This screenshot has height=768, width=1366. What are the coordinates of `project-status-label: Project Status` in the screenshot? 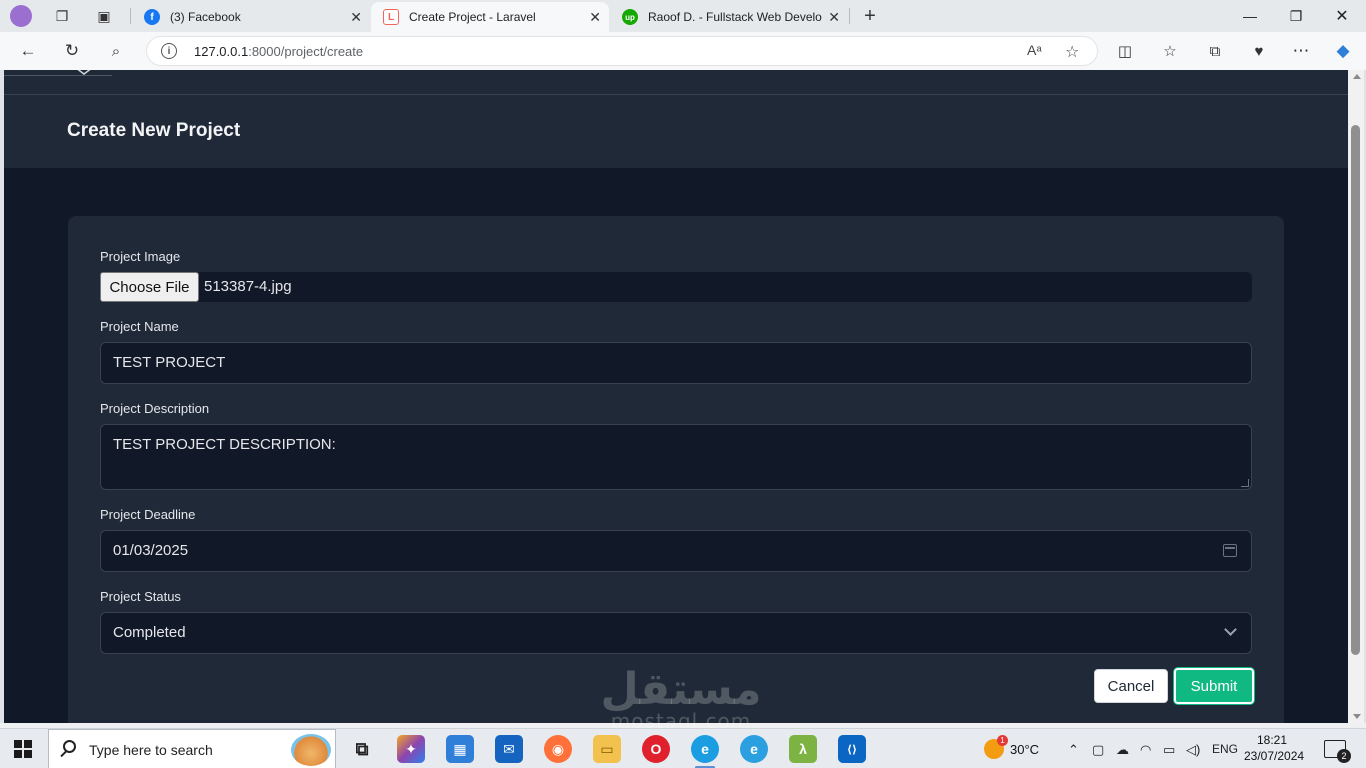 It's located at (140, 596).